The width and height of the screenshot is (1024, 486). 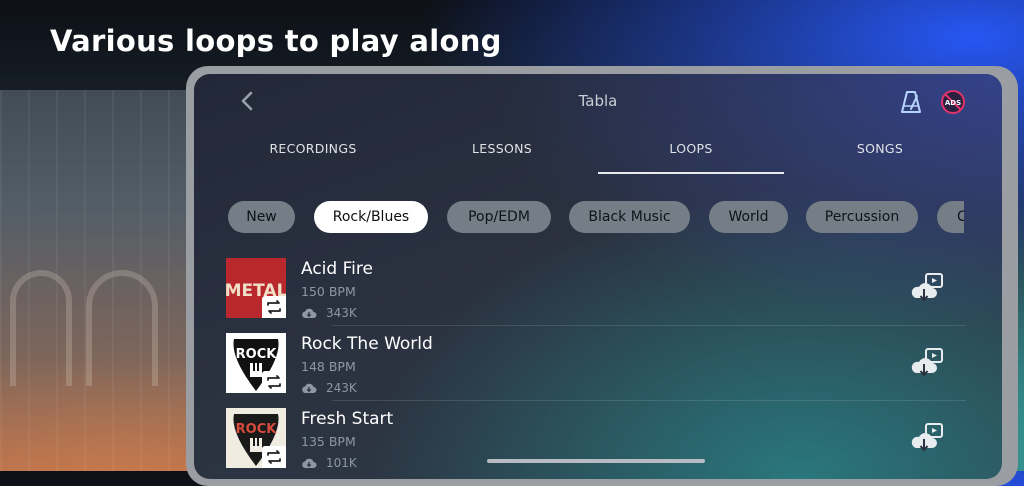 I want to click on chip-new: New, so click(x=261, y=217).